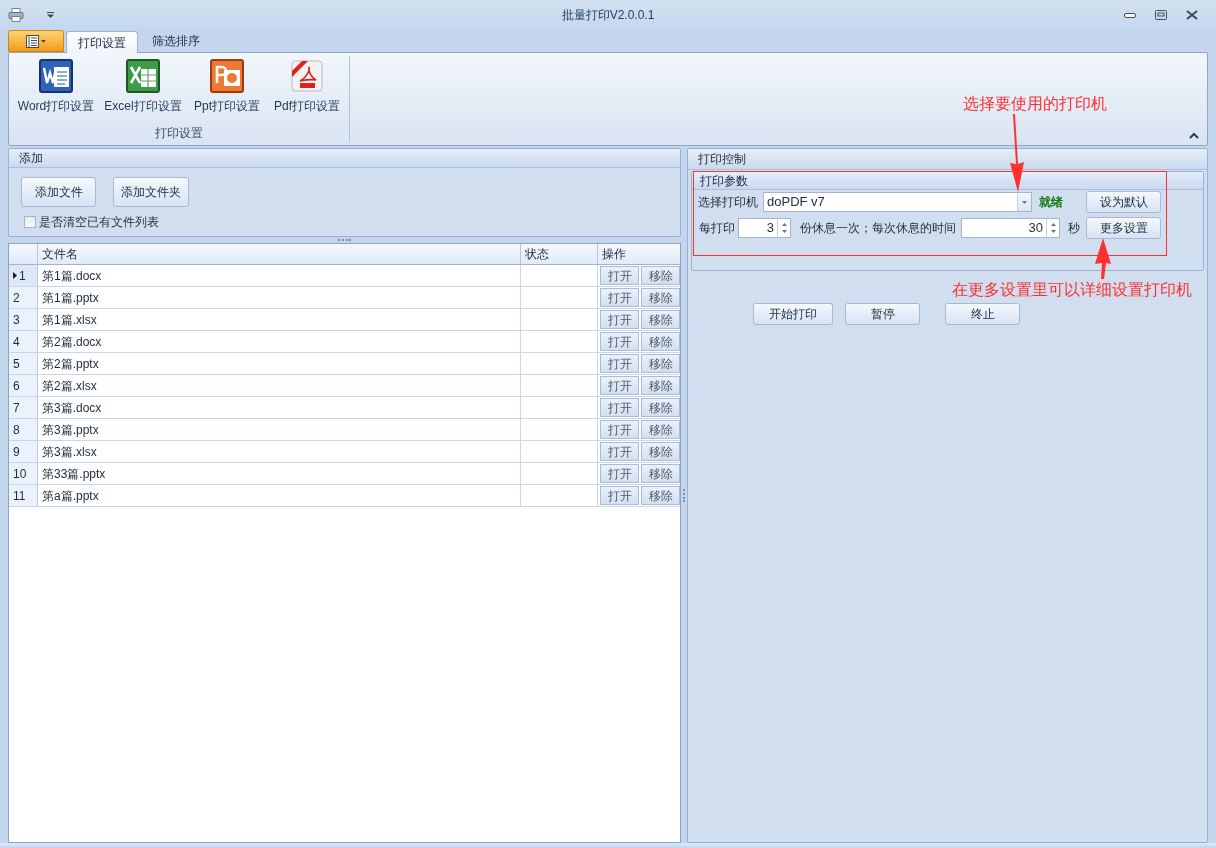 This screenshot has height=848, width=1216. What do you see at coordinates (279, 407) in the screenshot?
I see `file-name-cell: 第3篇.docx` at bounding box center [279, 407].